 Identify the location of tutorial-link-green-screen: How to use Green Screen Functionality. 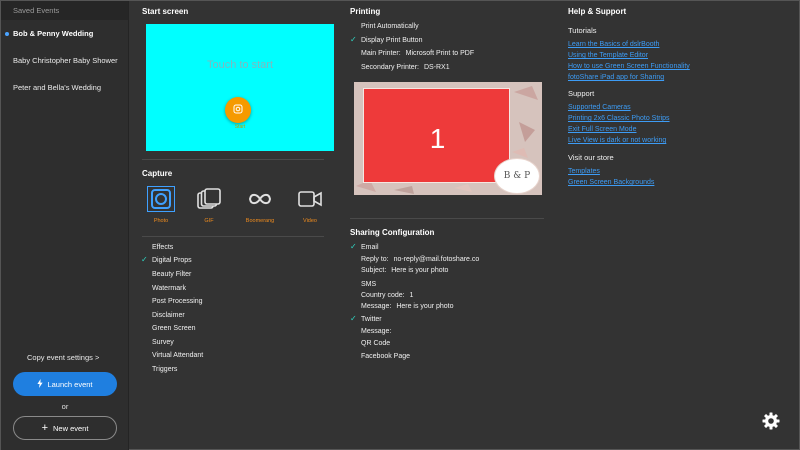
(629, 66).